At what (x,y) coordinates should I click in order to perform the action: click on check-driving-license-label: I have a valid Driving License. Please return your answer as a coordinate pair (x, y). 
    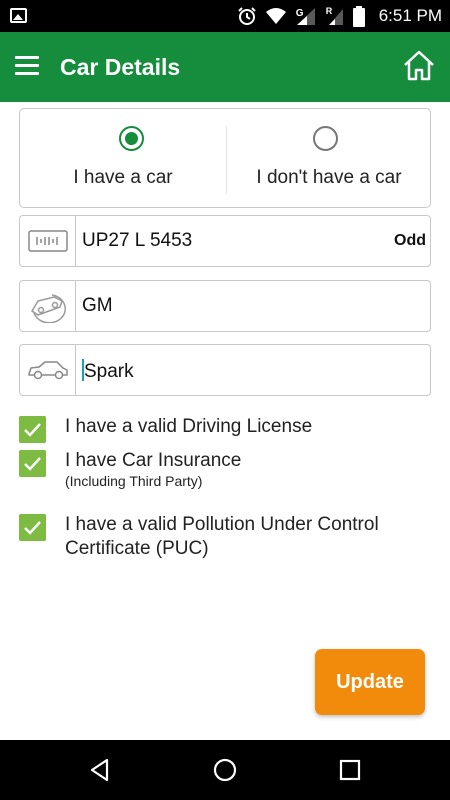
    Looking at the image, I should click on (189, 426).